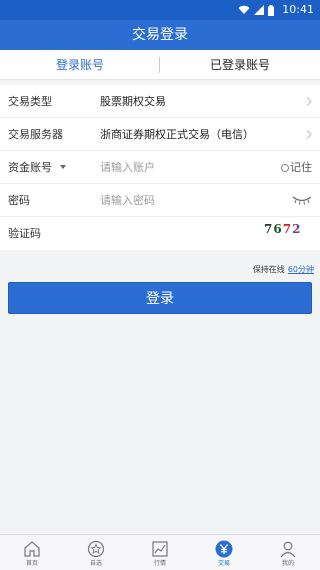 The image size is (320, 570). I want to click on nav-item-home: 首页, so click(32, 552).